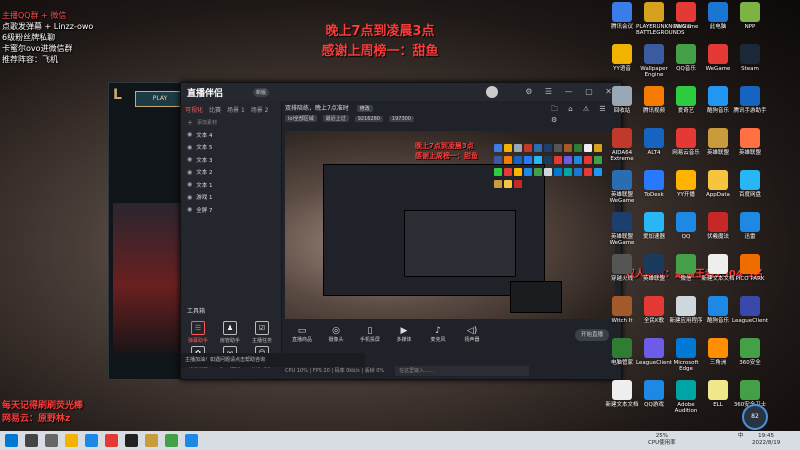 This screenshot has width=800, height=450. Describe the element at coordinates (654, 61) in the screenshot. I see `desktop-icon: Wallpaper Engine` at that location.